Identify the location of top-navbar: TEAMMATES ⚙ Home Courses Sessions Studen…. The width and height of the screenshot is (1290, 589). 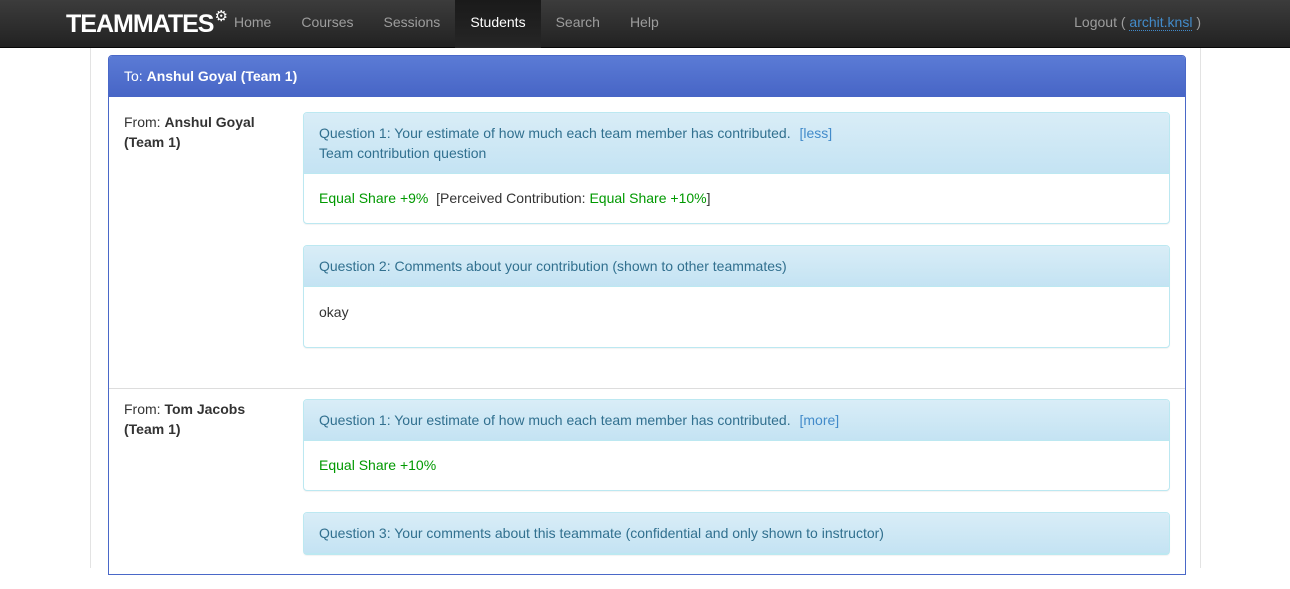
(645, 24).